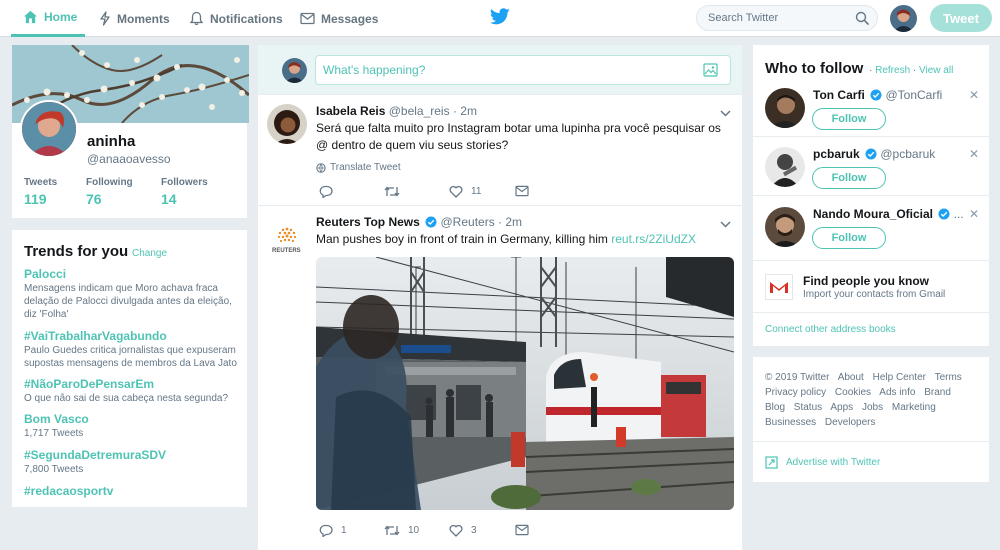  What do you see at coordinates (474, 530) in the screenshot?
I see `like-count: 3` at bounding box center [474, 530].